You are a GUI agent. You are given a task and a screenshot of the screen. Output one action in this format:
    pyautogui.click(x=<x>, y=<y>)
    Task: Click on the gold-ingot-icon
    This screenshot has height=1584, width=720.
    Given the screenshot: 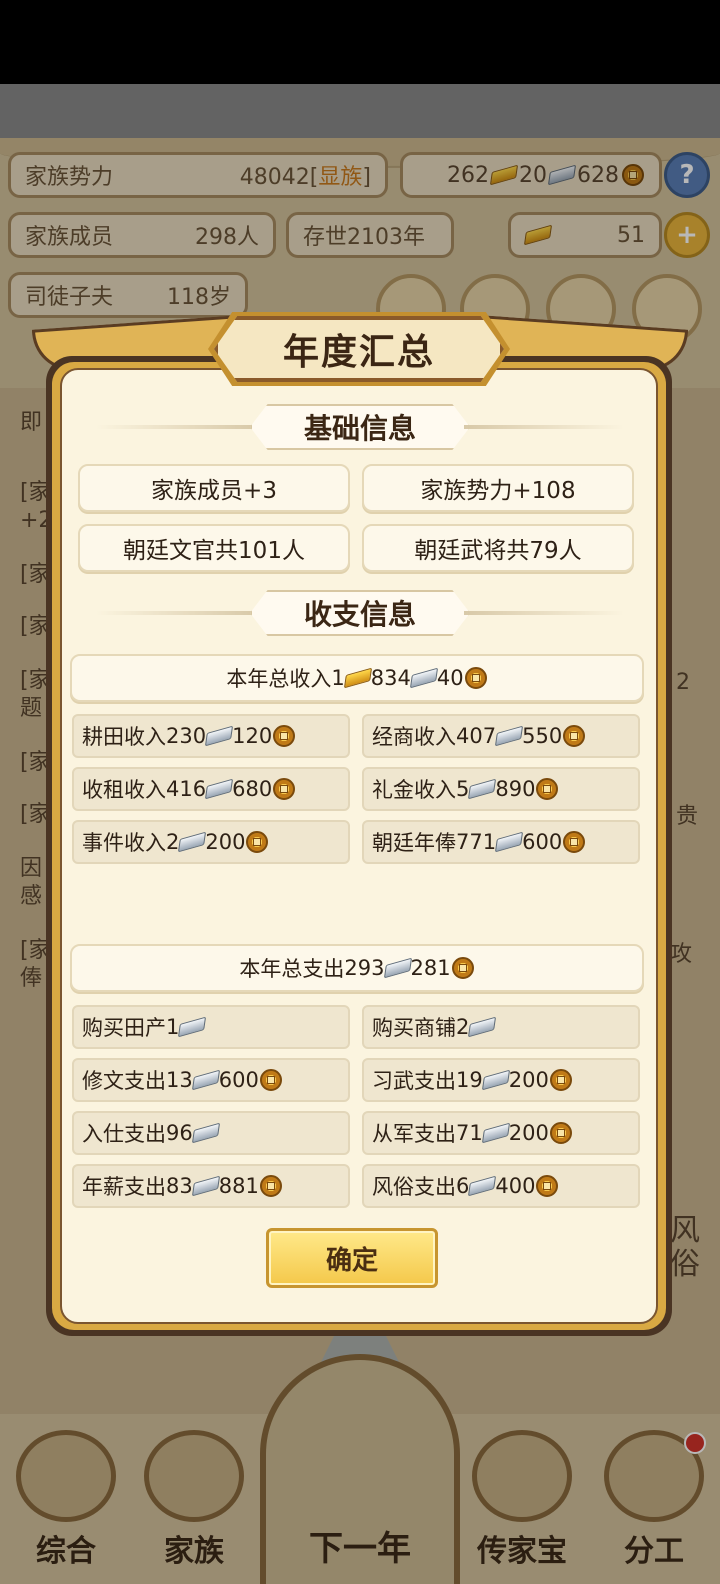 What is the action you would take?
    pyautogui.click(x=357, y=678)
    